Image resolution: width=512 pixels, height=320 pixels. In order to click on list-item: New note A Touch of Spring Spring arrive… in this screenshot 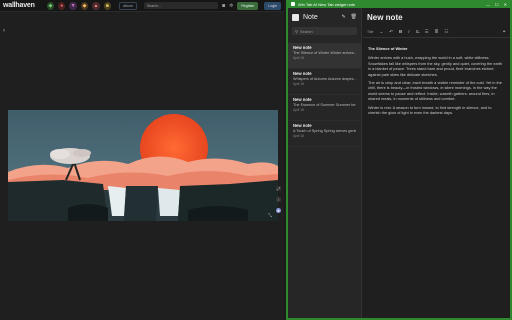, I will do `click(324, 134)`.